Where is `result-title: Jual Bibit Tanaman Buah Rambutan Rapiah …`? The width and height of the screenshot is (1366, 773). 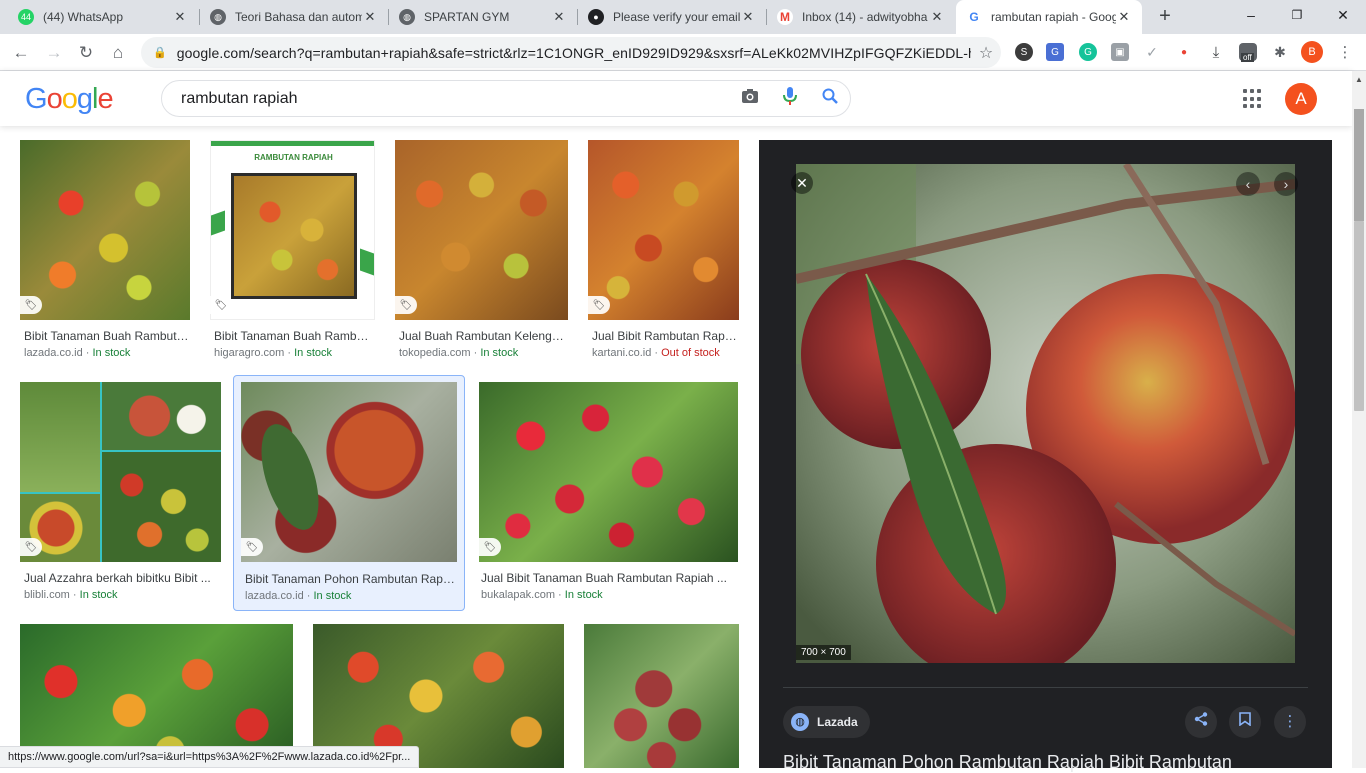 result-title: Jual Bibit Tanaman Buah Rambutan Rapiah … is located at coordinates (609, 578).